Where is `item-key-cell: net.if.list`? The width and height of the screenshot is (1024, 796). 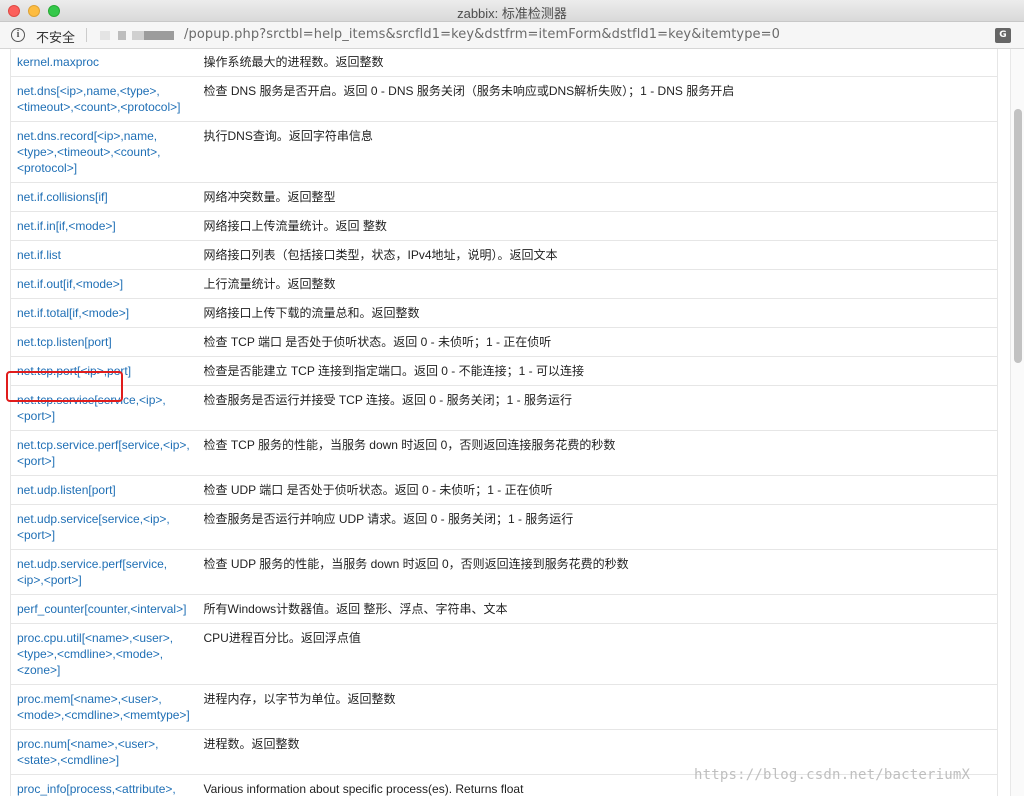 item-key-cell: net.if.list is located at coordinates (104, 255).